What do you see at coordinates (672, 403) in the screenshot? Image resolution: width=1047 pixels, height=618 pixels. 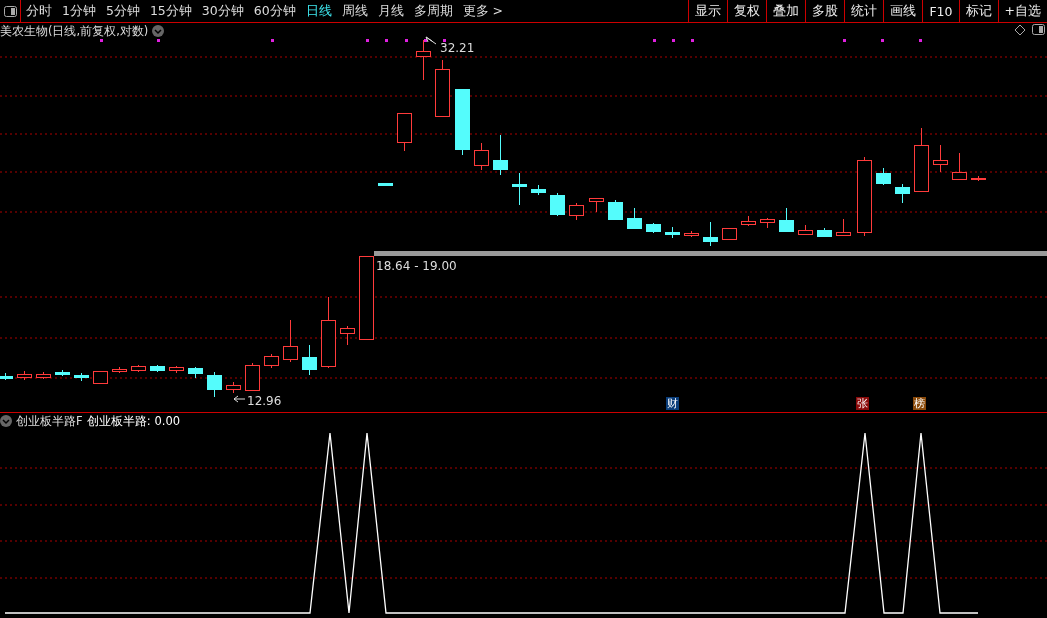 I see `event-badge: 财` at bounding box center [672, 403].